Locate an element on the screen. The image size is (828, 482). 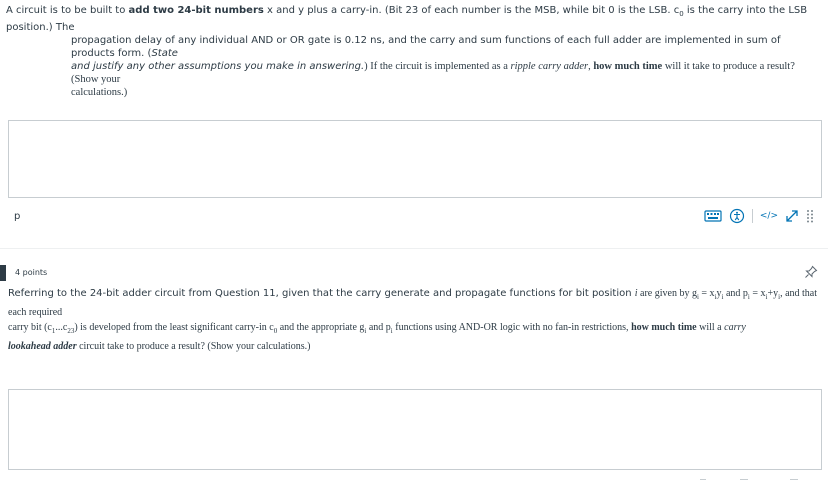
partial-toolbar-edge is located at coordinates (749, 479).